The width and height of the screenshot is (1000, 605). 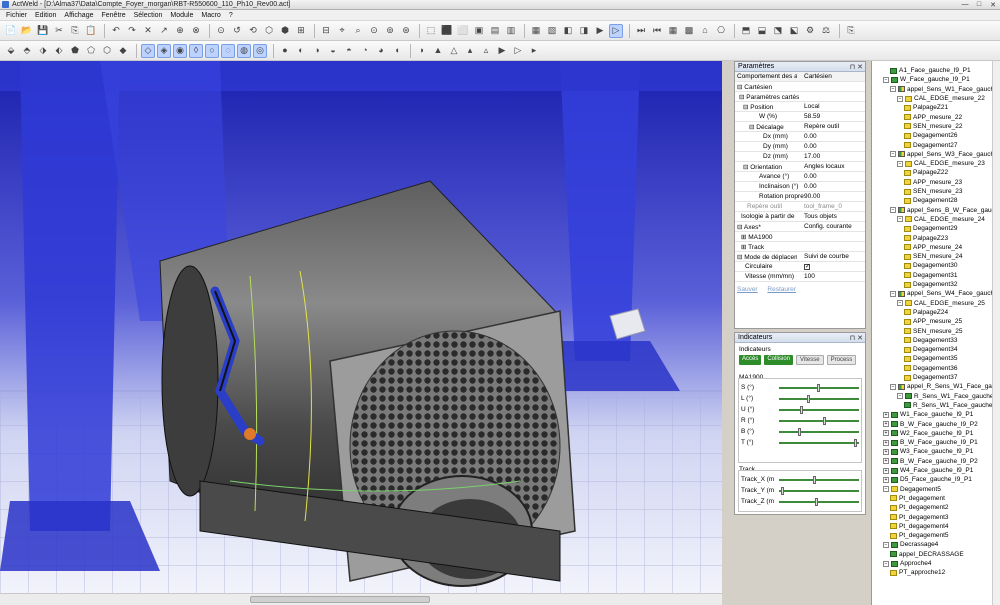 I want to click on property-row: ⊟ Orientation Angles locaux, so click(x=800, y=167).